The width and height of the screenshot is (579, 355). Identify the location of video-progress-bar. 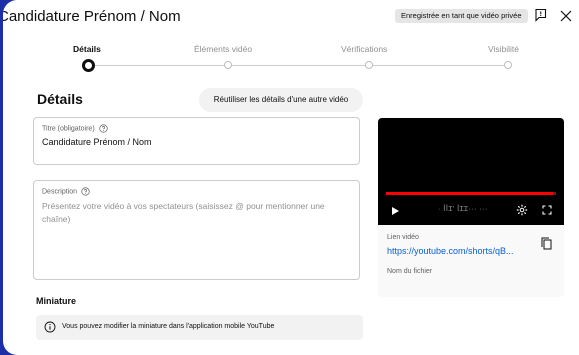
(471, 193).